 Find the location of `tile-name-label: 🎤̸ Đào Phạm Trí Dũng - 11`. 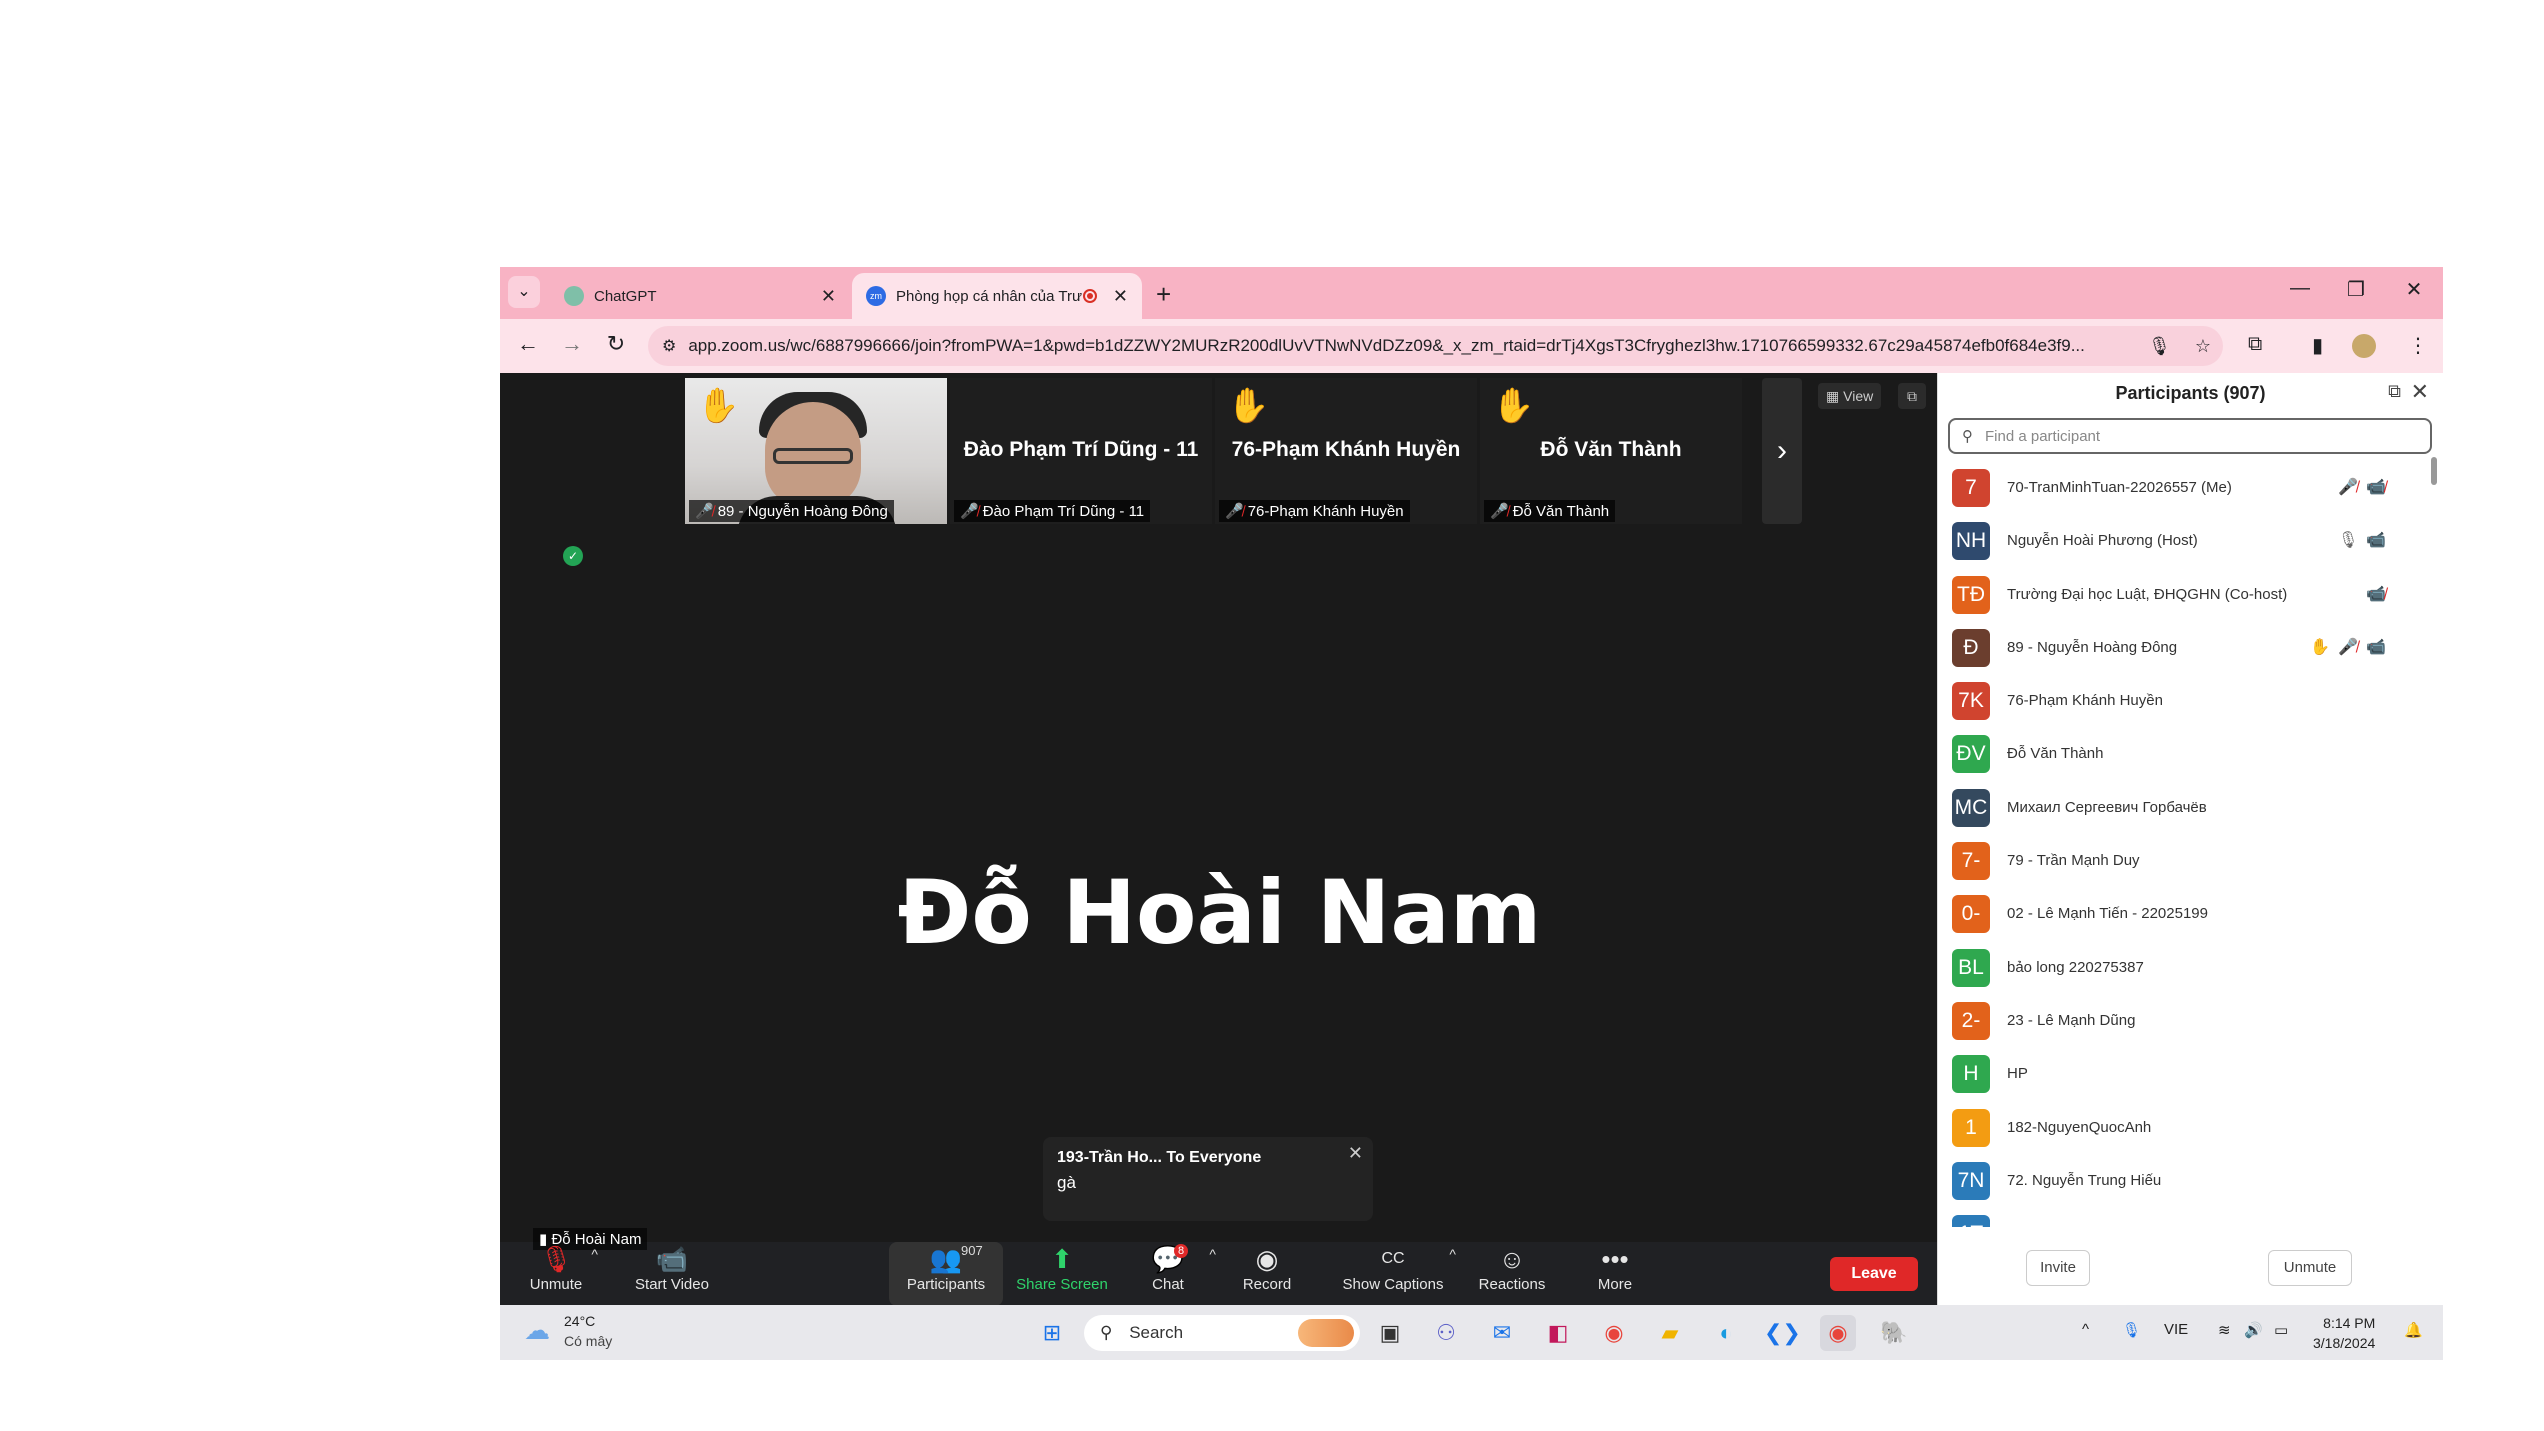

tile-name-label: 🎤̸ Đào Phạm Trí Dũng - 11 is located at coordinates (1052, 511).